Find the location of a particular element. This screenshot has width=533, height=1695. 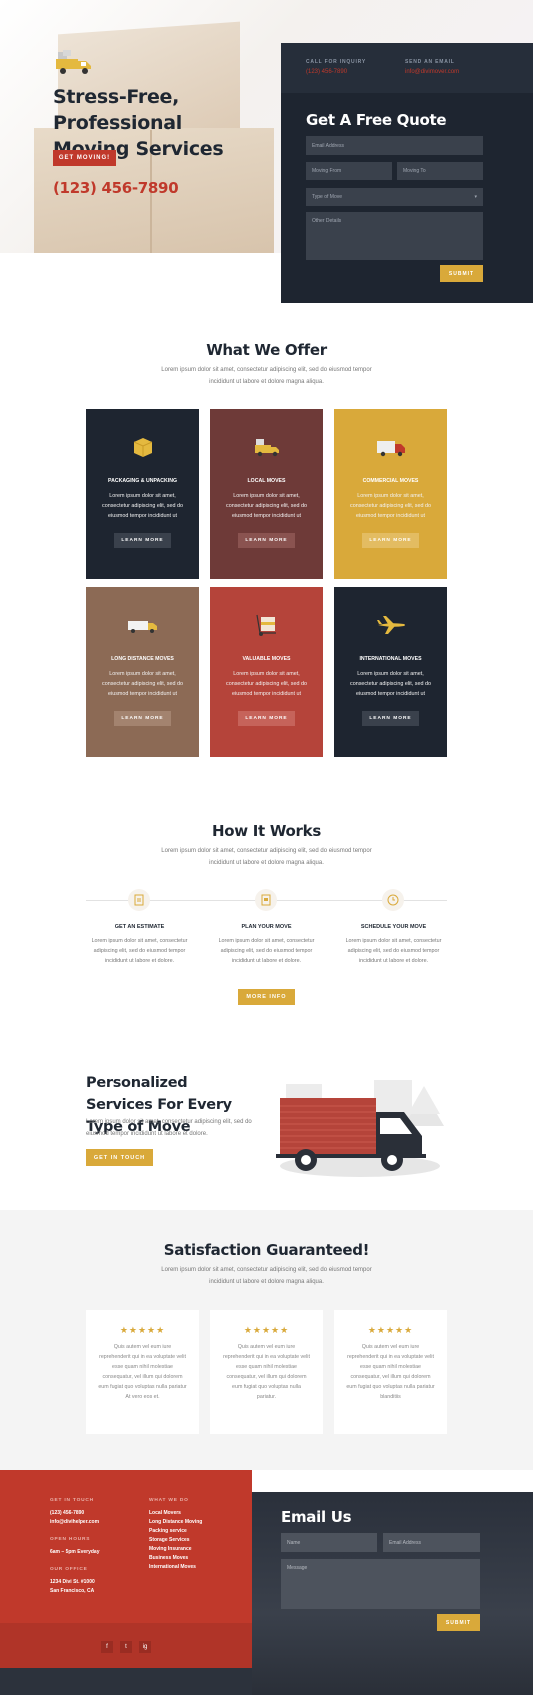

service-title: VALUABLE MOVES is located at coordinates (266, 659).